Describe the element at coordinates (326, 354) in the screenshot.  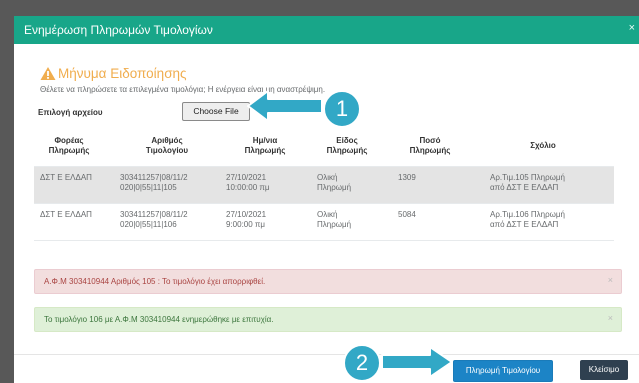
I see `footer-divider` at that location.